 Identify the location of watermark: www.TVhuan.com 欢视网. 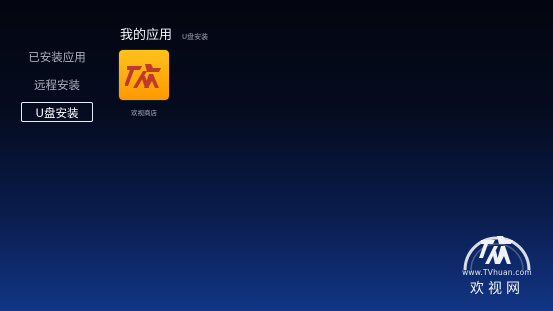
(497, 261).